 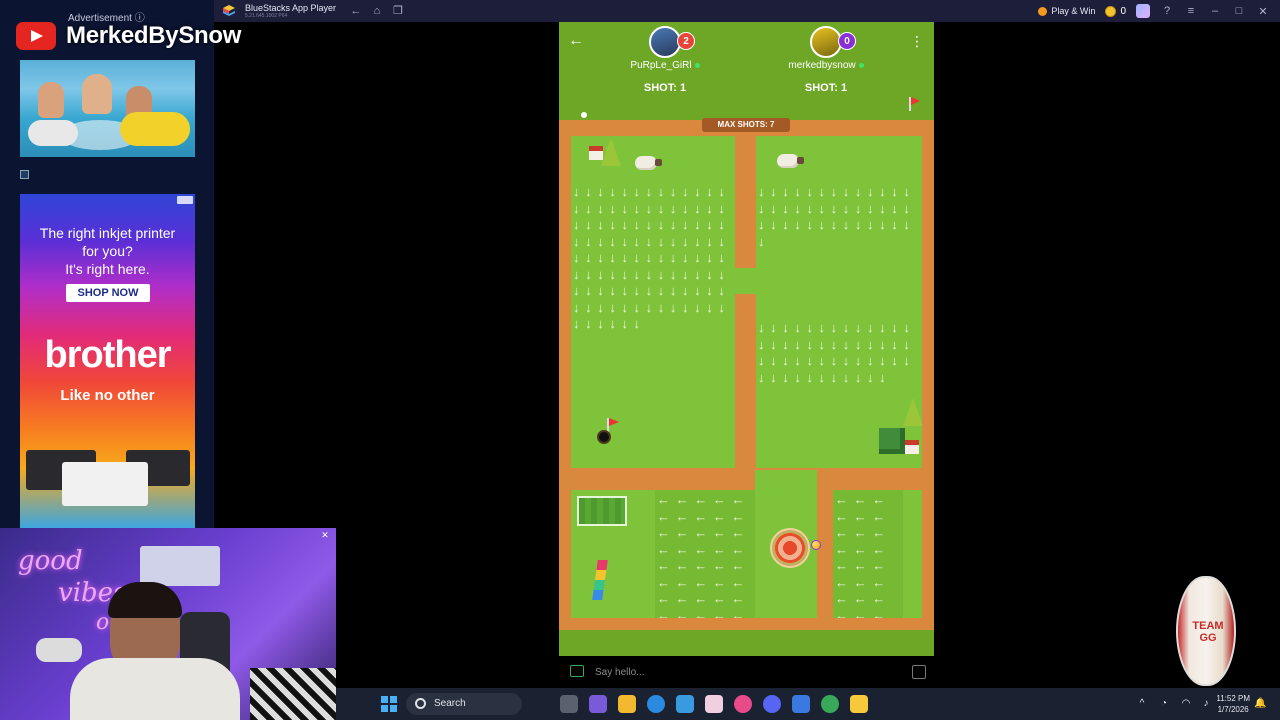 I want to click on wall-gap, so click(x=745, y=281).